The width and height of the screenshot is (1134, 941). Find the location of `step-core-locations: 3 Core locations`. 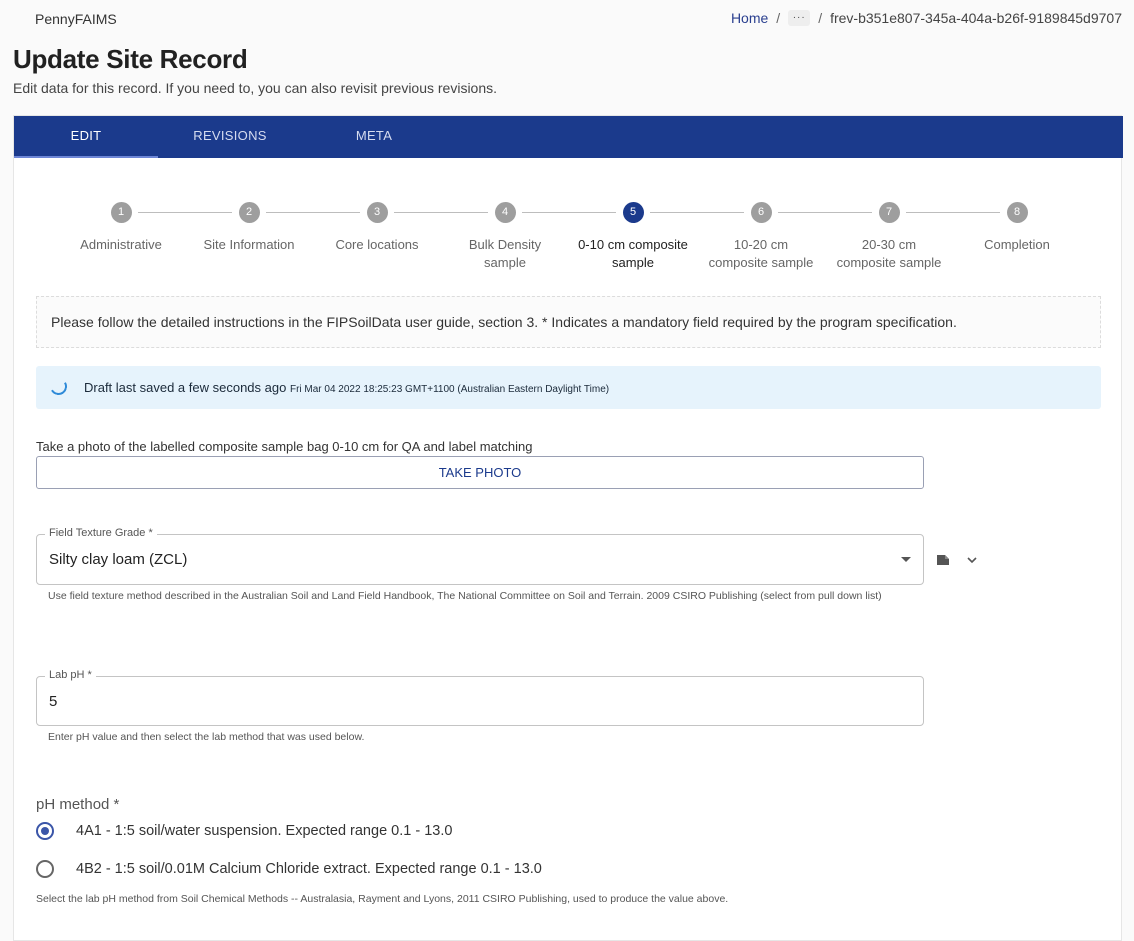

step-core-locations: 3 Core locations is located at coordinates (377, 228).